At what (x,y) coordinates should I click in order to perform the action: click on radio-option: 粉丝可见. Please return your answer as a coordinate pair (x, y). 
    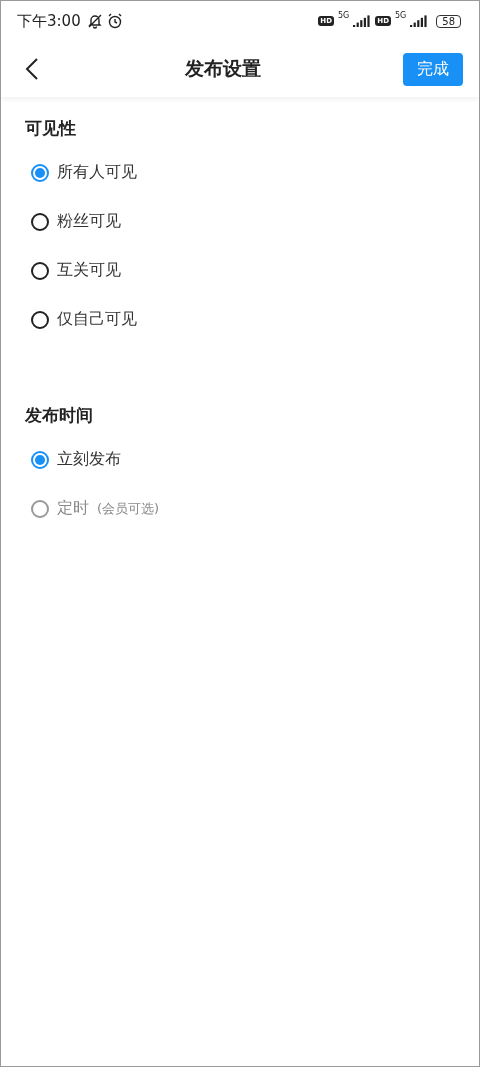
    Looking at the image, I should click on (240, 221).